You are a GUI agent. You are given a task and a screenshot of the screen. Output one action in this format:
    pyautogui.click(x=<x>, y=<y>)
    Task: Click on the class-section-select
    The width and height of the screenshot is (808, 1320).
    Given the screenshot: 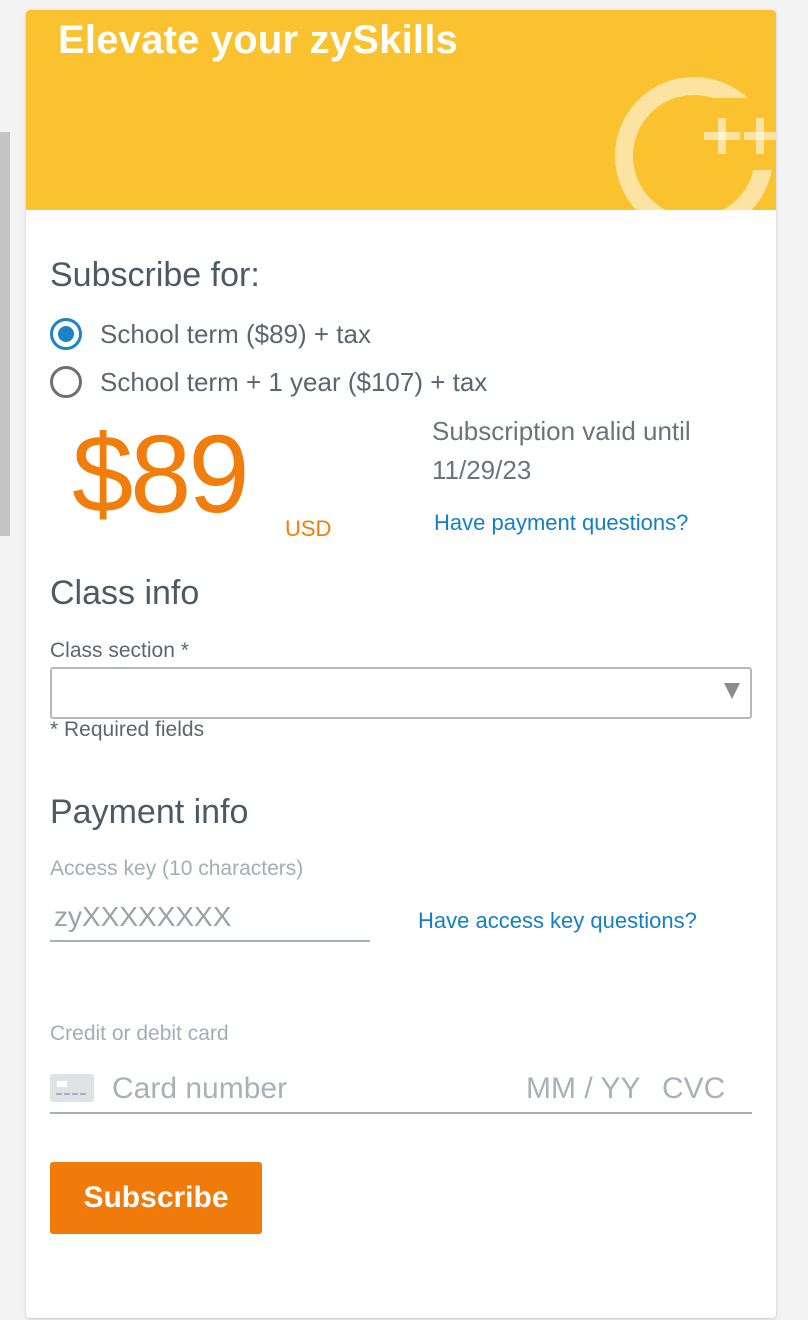 What is the action you would take?
    pyautogui.click(x=401, y=693)
    